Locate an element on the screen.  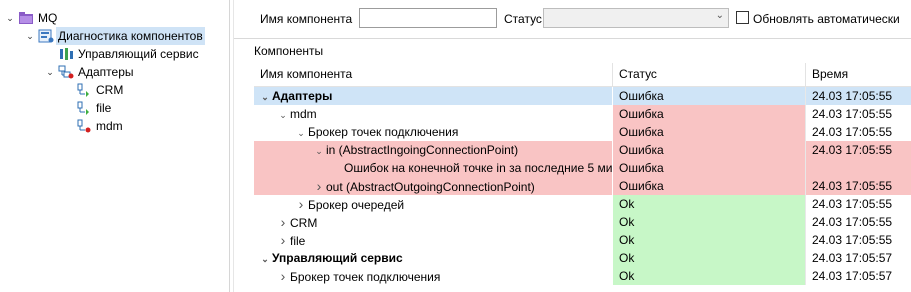
tree-node: file is located at coordinates (143, 108).